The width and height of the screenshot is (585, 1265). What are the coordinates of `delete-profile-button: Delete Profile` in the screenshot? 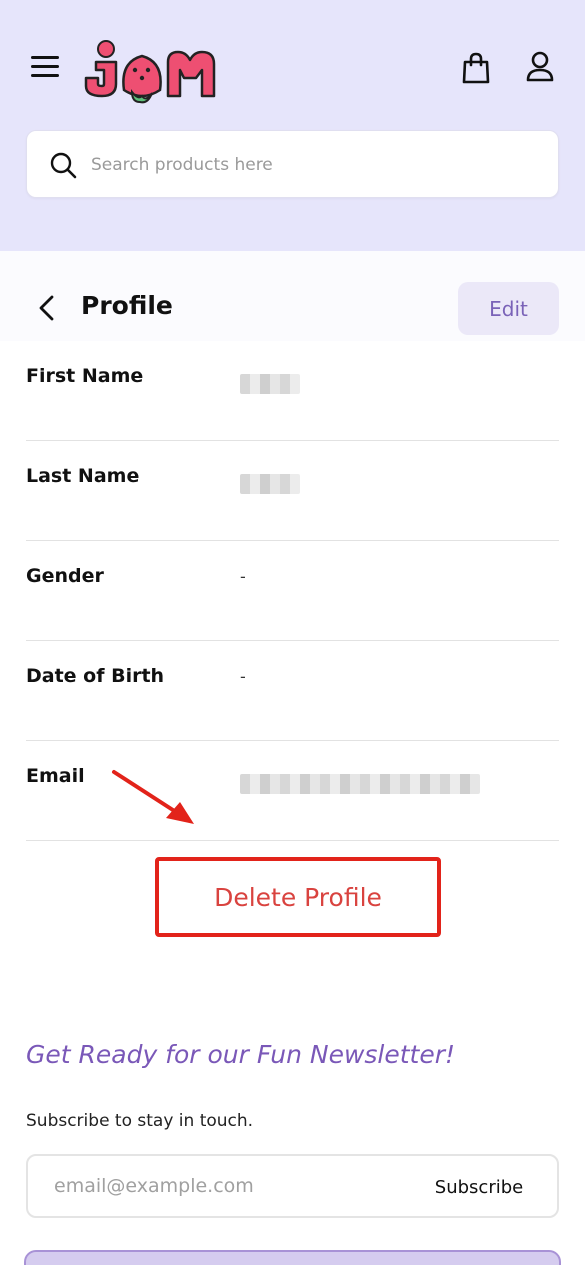 It's located at (298, 897).